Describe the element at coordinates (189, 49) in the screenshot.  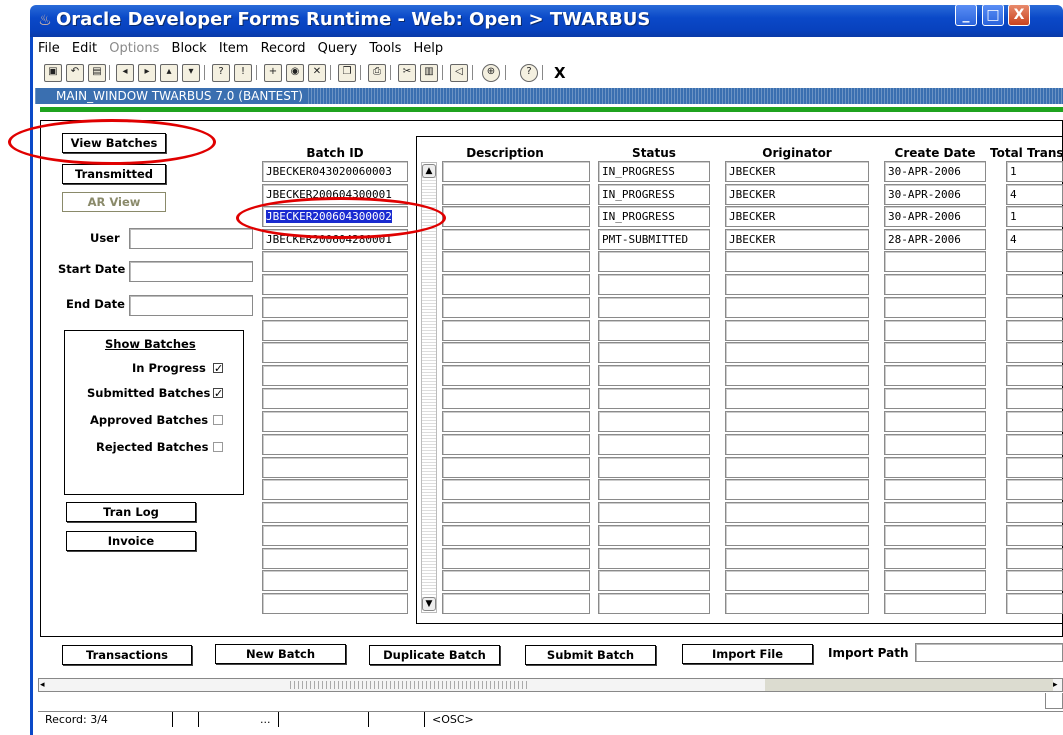
I see `menu-block: Block` at that location.